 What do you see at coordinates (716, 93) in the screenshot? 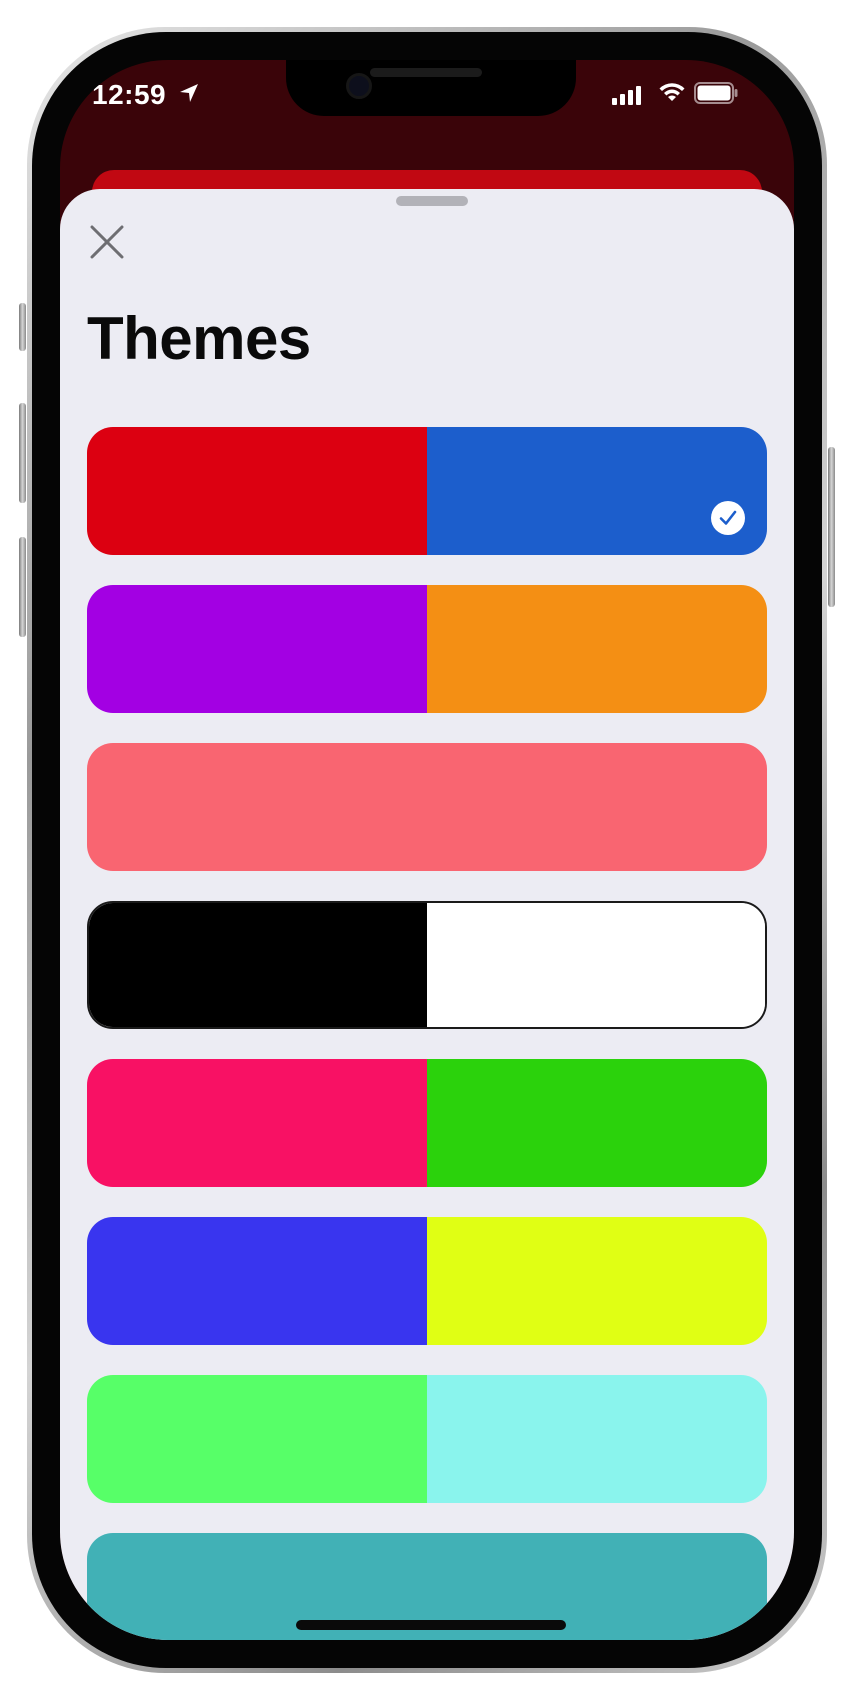
I see `battery-icon` at bounding box center [716, 93].